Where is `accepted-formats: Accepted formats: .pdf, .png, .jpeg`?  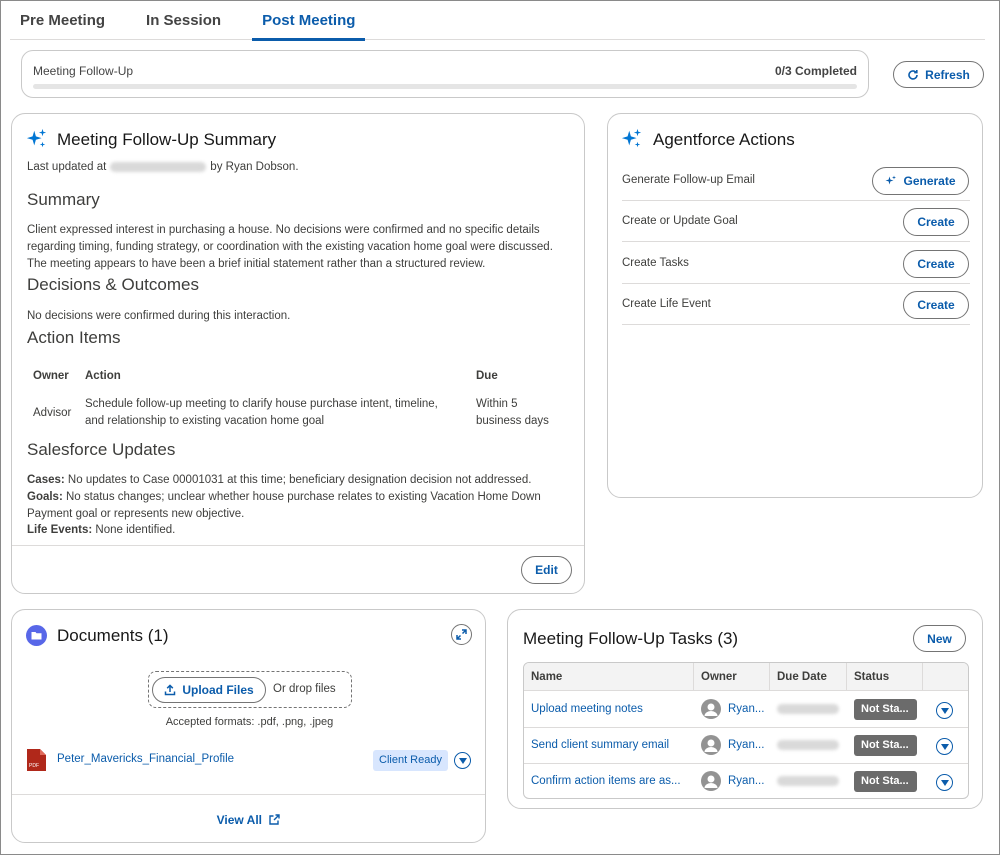 accepted-formats: Accepted formats: .pdf, .png, .jpeg is located at coordinates (249, 722).